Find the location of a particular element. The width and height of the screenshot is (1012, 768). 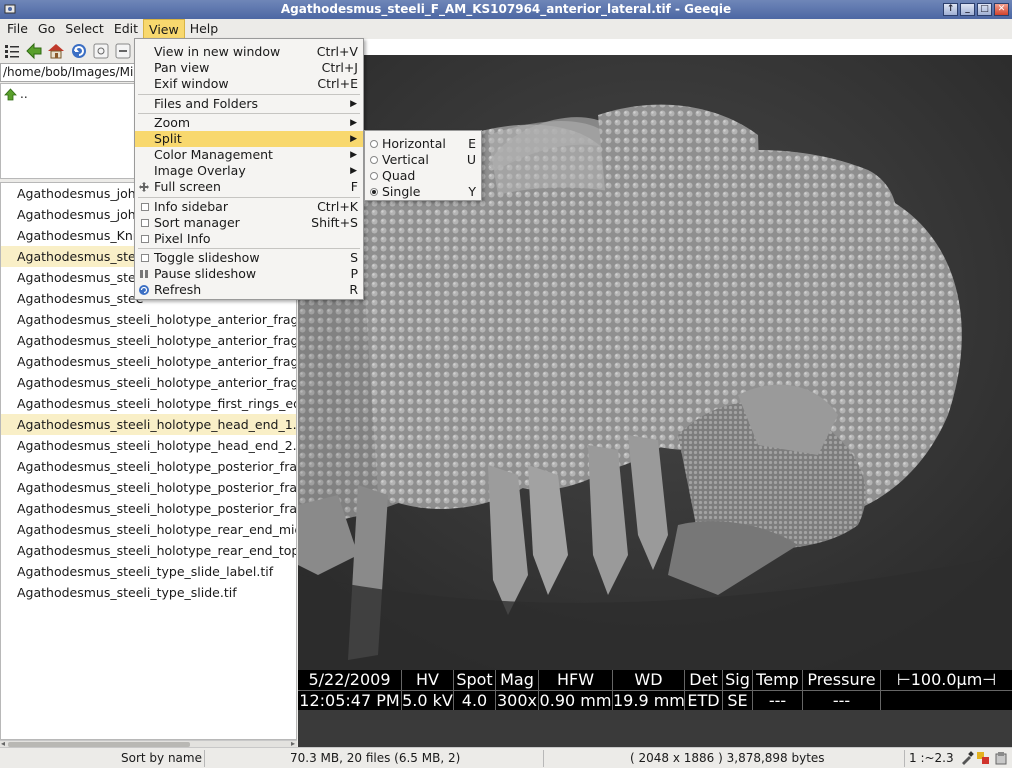

home-icon is located at coordinates (56, 51).